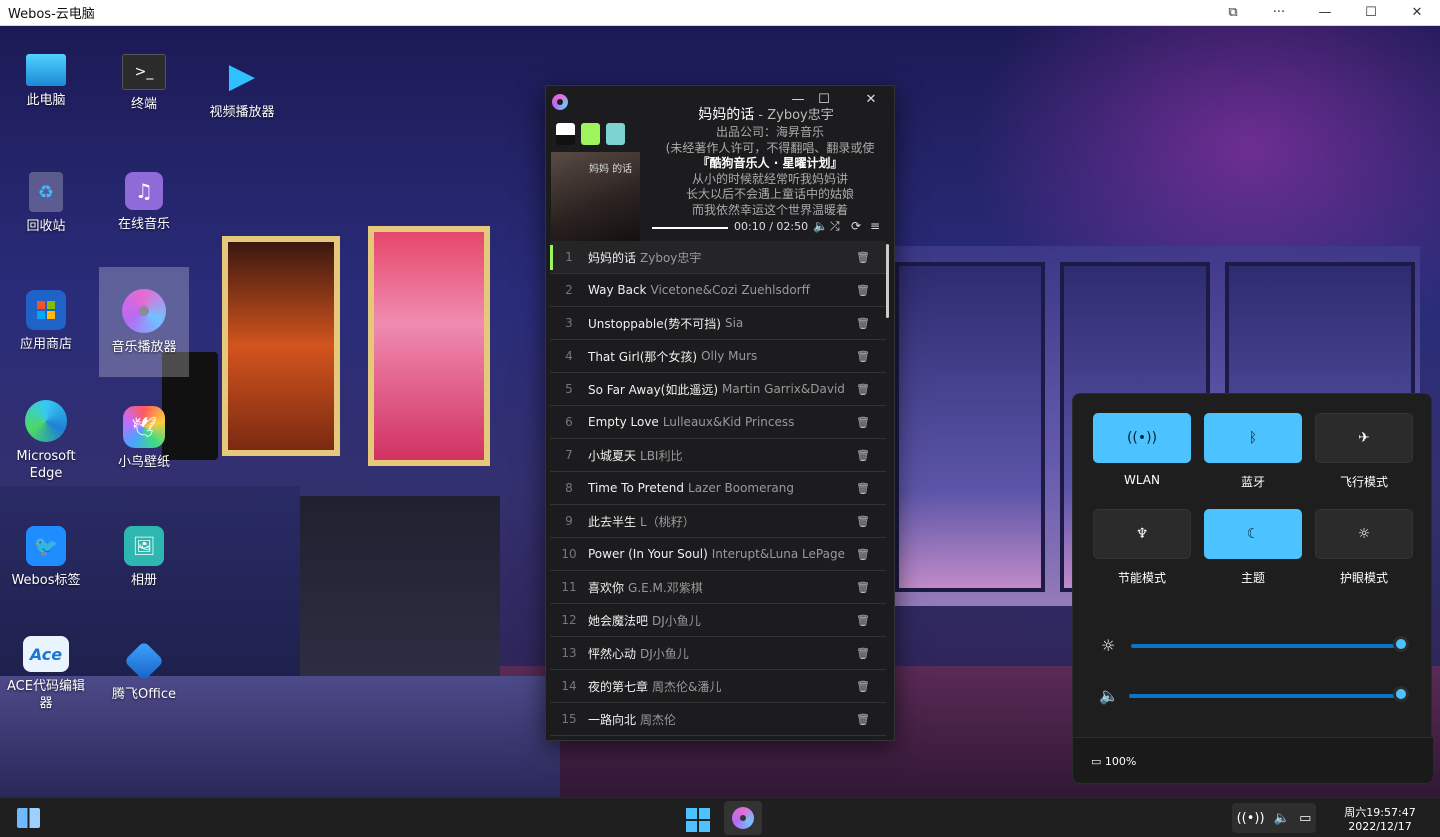 The image size is (1440, 837). I want to click on track-name: 夜的第七章, so click(618, 686).